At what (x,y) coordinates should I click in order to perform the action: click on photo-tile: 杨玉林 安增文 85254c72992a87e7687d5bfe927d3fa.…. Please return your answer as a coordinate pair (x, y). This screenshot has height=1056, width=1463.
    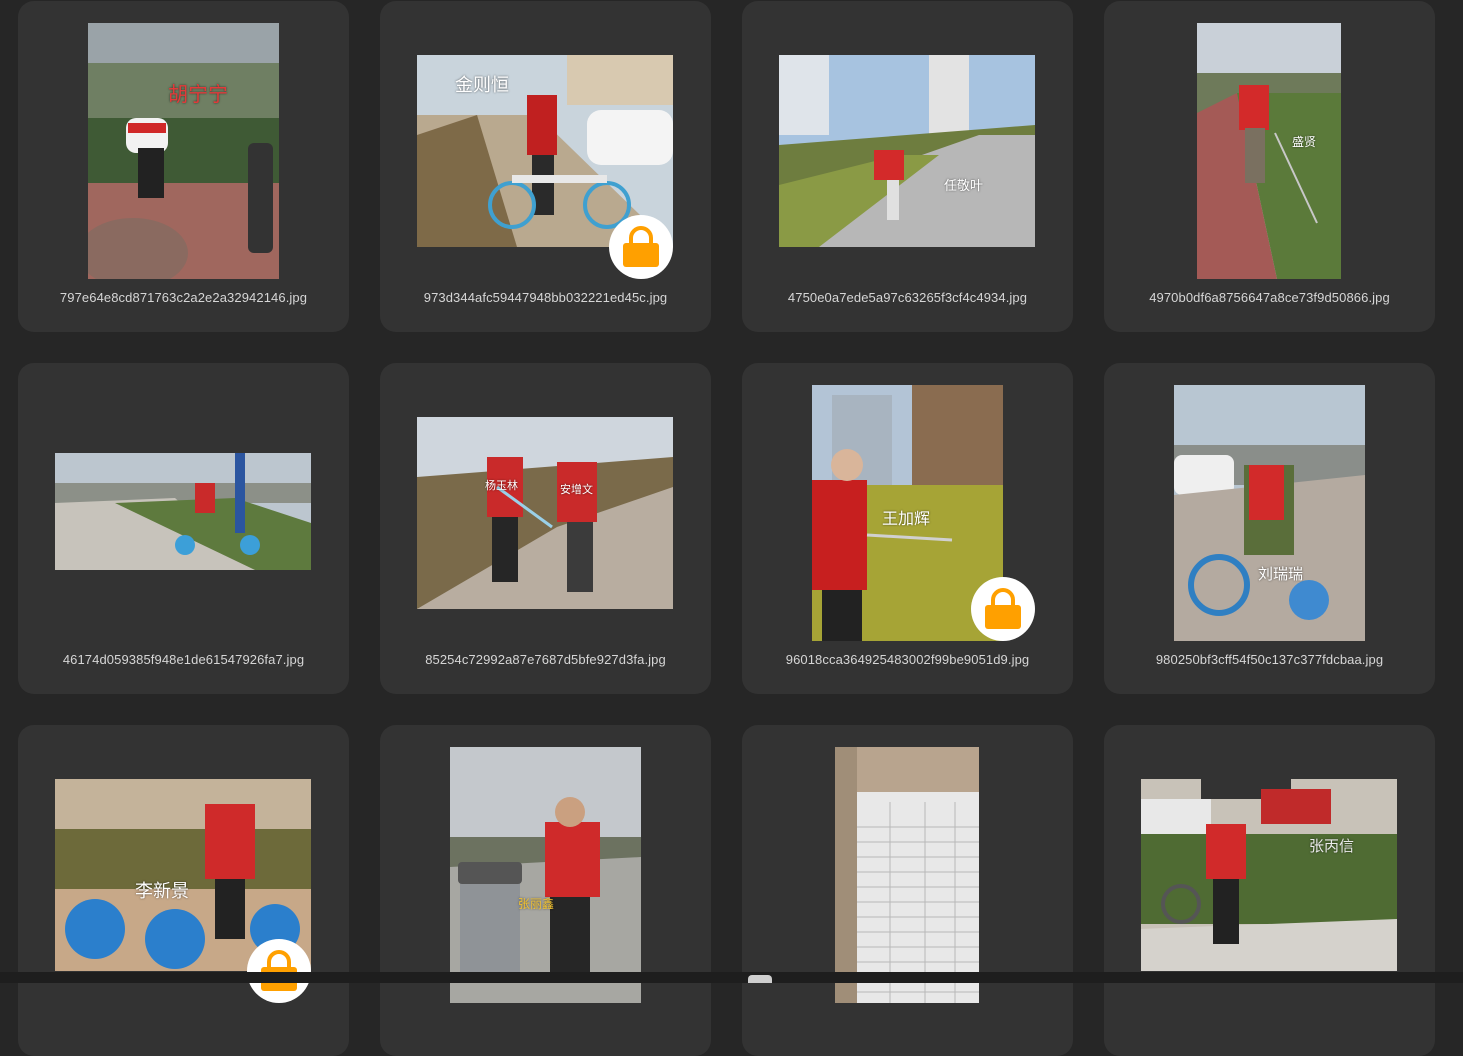
    Looking at the image, I should click on (545, 528).